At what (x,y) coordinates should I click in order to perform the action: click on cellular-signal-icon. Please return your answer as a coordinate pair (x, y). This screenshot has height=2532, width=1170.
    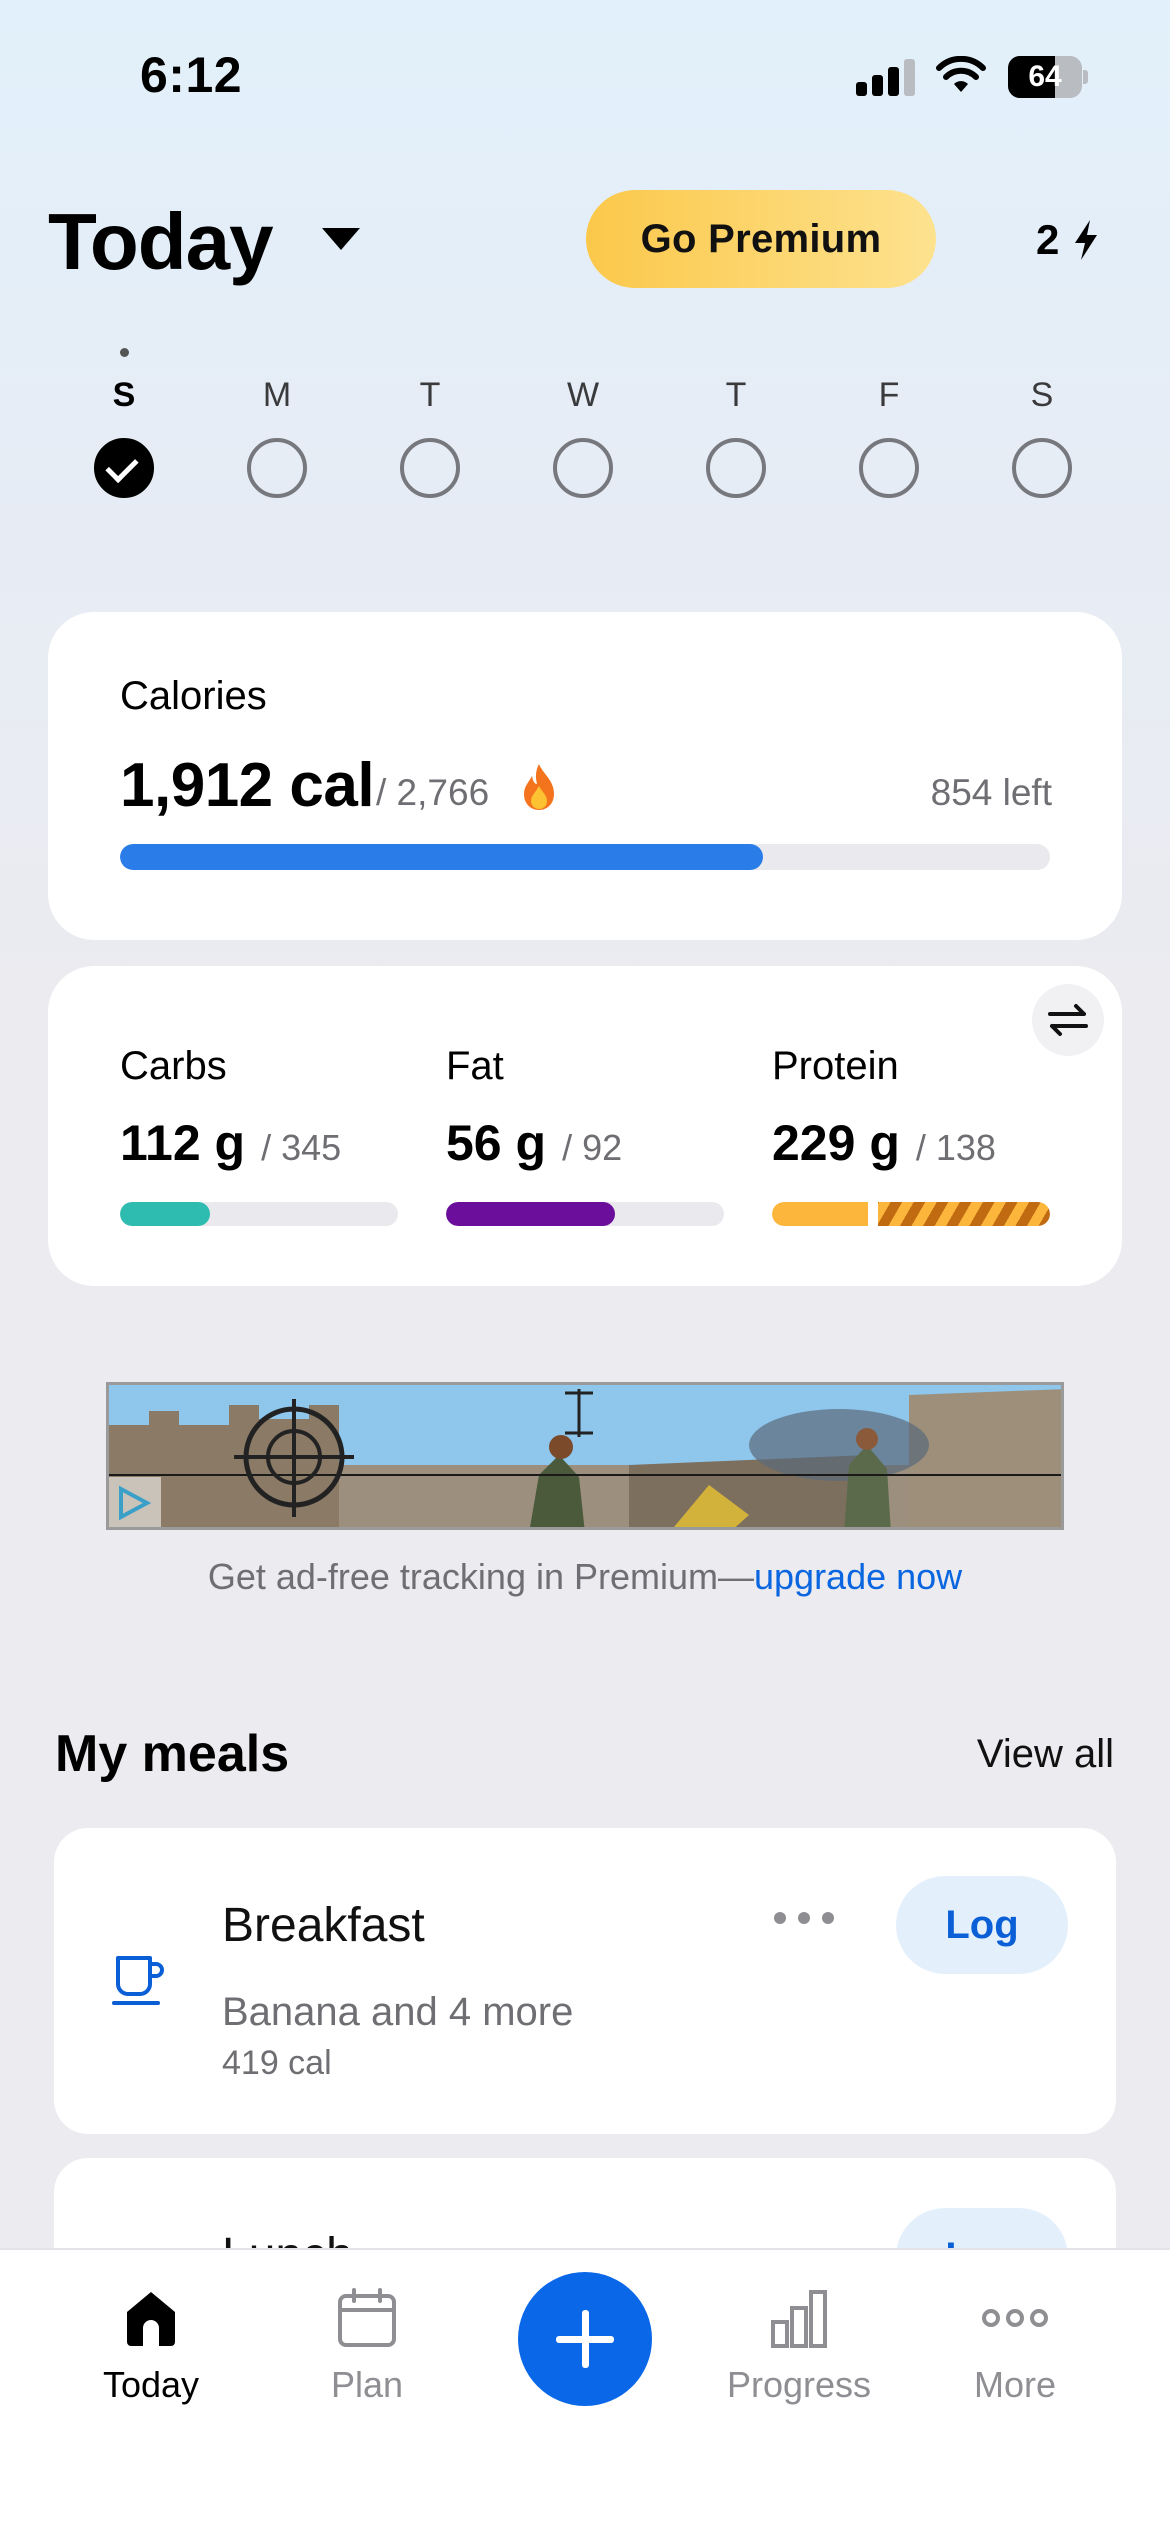
    Looking at the image, I should click on (887, 77).